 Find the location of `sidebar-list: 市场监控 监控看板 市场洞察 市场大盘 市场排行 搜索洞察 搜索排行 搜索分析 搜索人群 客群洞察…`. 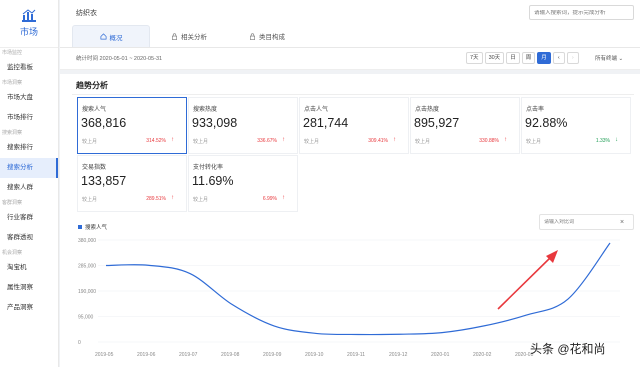

sidebar-list: 市场监控 监控看板 市场洞察 市场大盘 市场排行 搜索洞察 搜索排行 搜索分析 搜索人群 客群洞察… is located at coordinates (29, 183).